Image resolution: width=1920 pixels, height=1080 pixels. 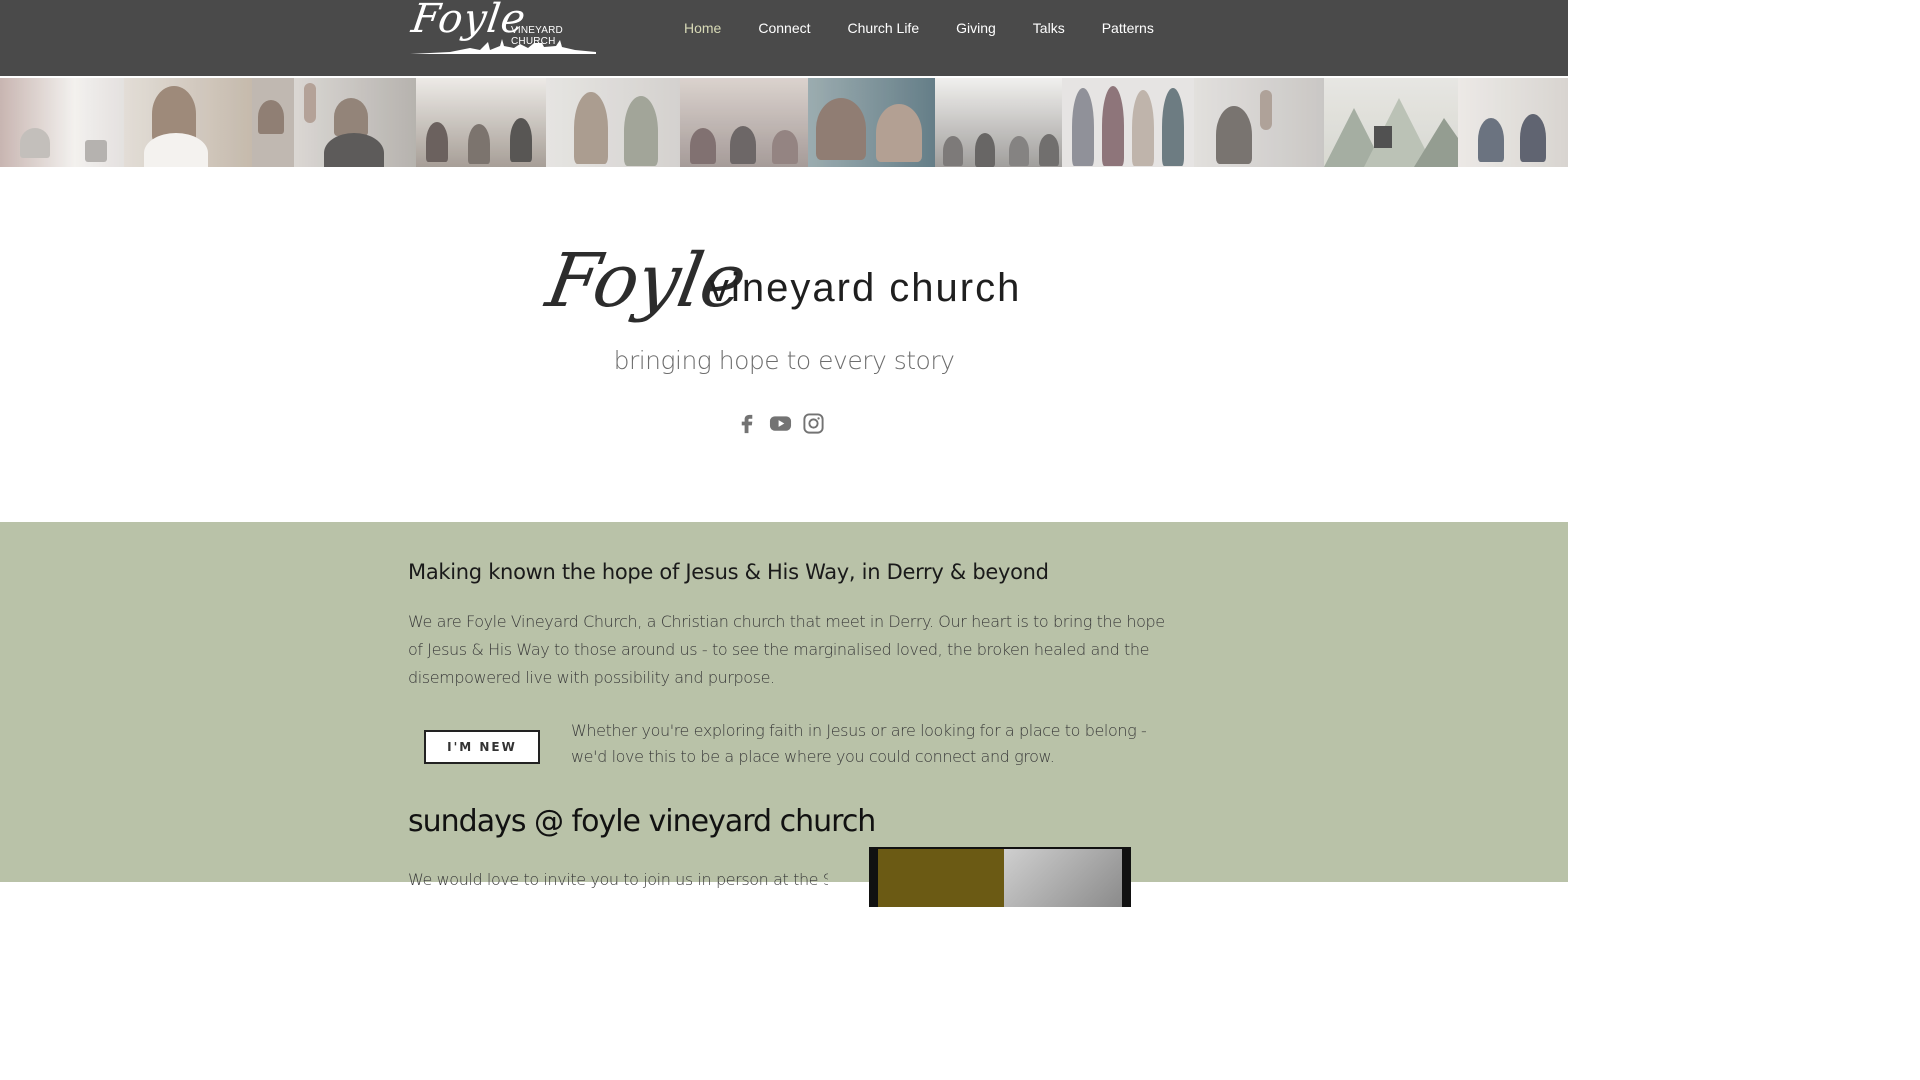 I want to click on photo-mountain-mural, so click(x=1391, y=122).